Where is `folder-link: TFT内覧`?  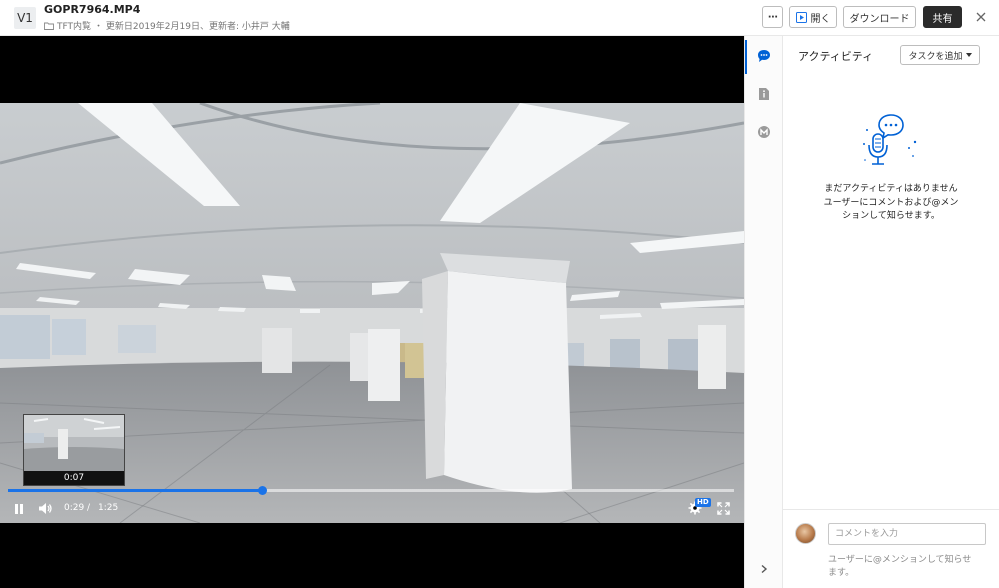
folder-link: TFT内覧 is located at coordinates (74, 25).